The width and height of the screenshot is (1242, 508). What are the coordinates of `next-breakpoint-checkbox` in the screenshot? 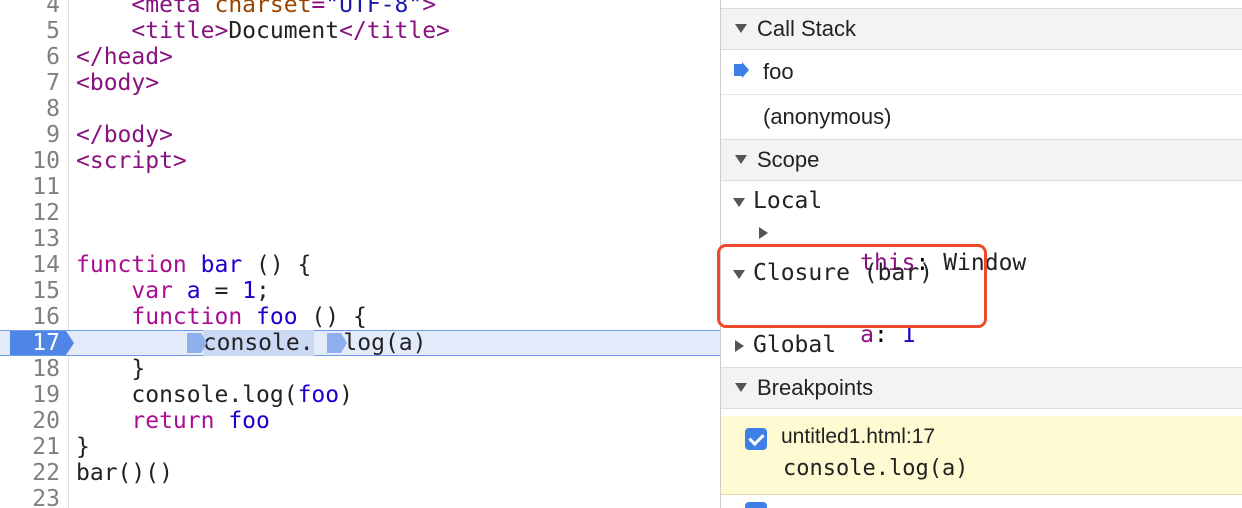 It's located at (756, 505).